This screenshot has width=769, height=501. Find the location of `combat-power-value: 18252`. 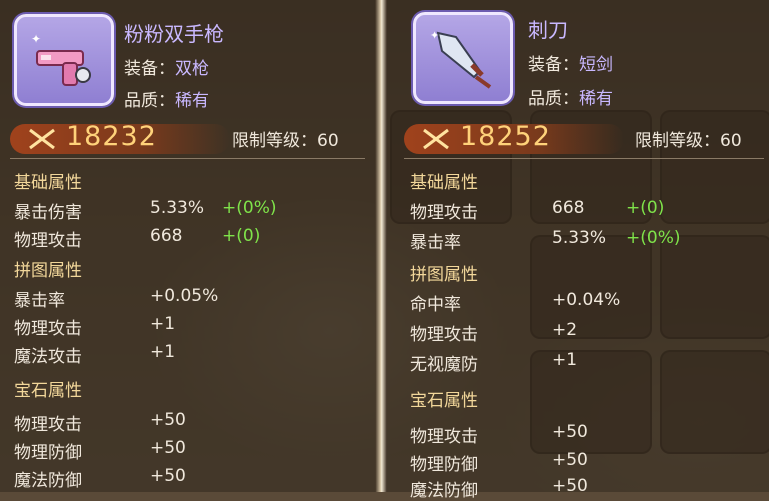

combat-power-value: 18252 is located at coordinates (505, 136).